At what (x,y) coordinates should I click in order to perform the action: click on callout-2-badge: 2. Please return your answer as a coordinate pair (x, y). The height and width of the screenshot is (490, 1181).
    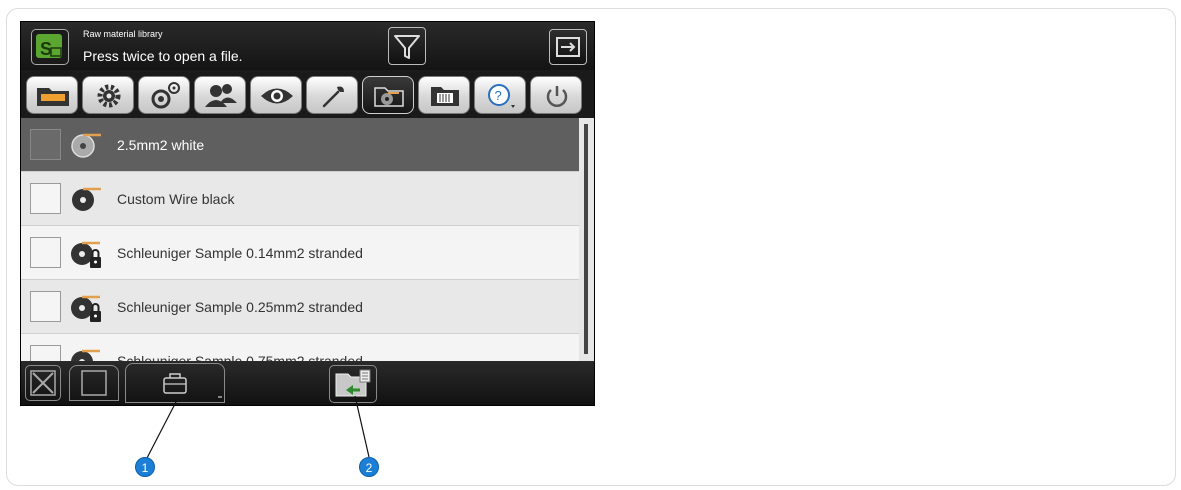
    Looking at the image, I should click on (369, 467).